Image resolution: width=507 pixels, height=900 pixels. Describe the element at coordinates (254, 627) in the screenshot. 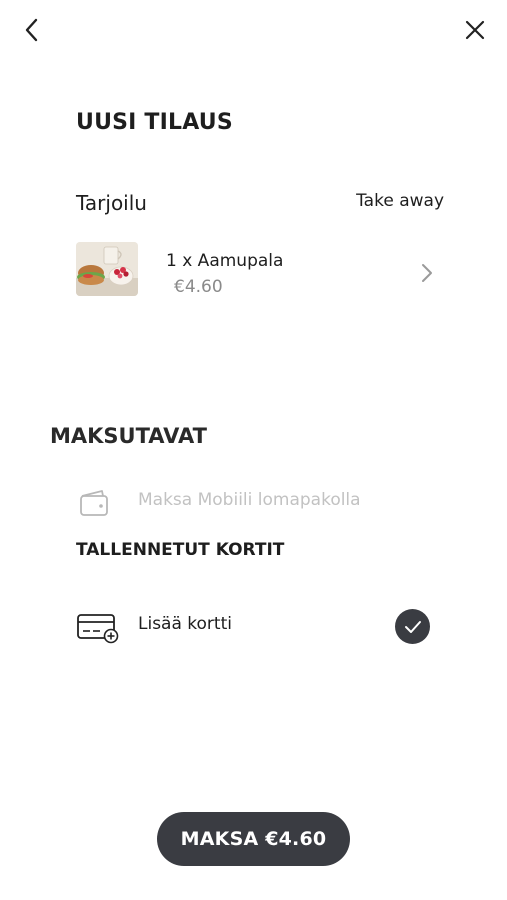

I see `add-card-option: Lisää kortti` at that location.